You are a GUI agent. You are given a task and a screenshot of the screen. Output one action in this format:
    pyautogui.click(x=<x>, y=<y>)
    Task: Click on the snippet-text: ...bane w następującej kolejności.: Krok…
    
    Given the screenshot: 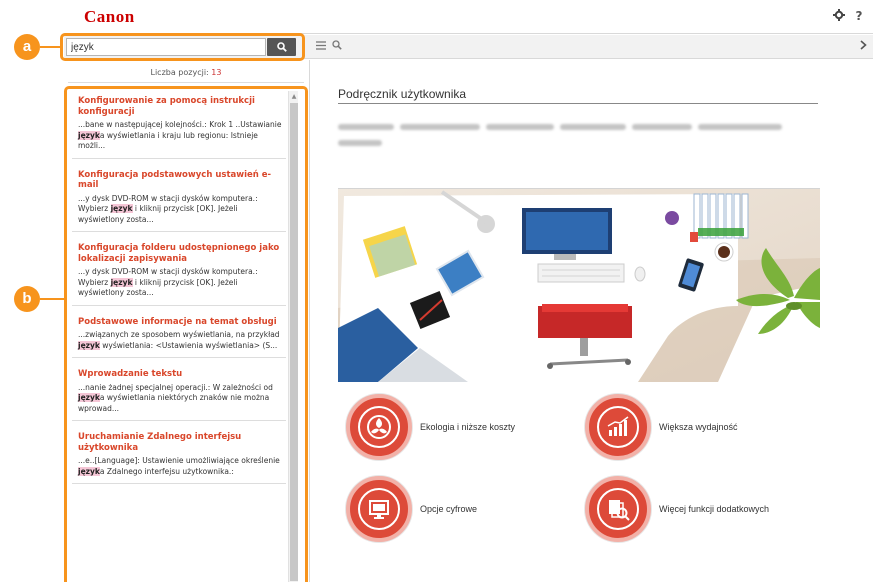 What is the action you would take?
    pyautogui.click(x=180, y=124)
    